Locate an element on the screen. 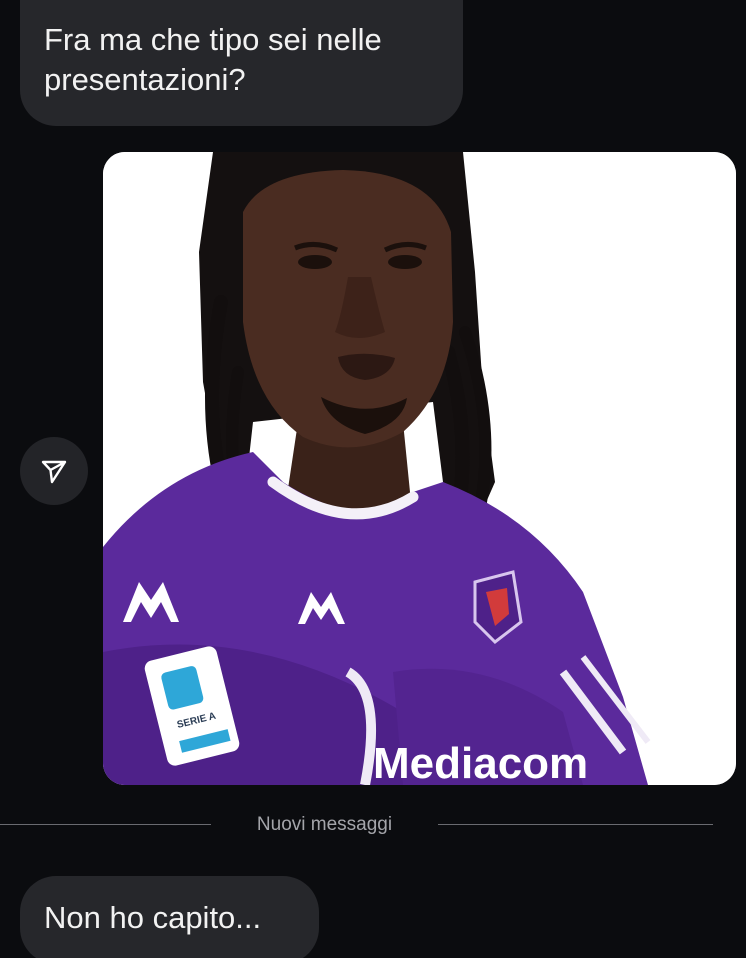 The image size is (746, 958). new-messages-divider: Nuovi messaggi is located at coordinates (373, 825).